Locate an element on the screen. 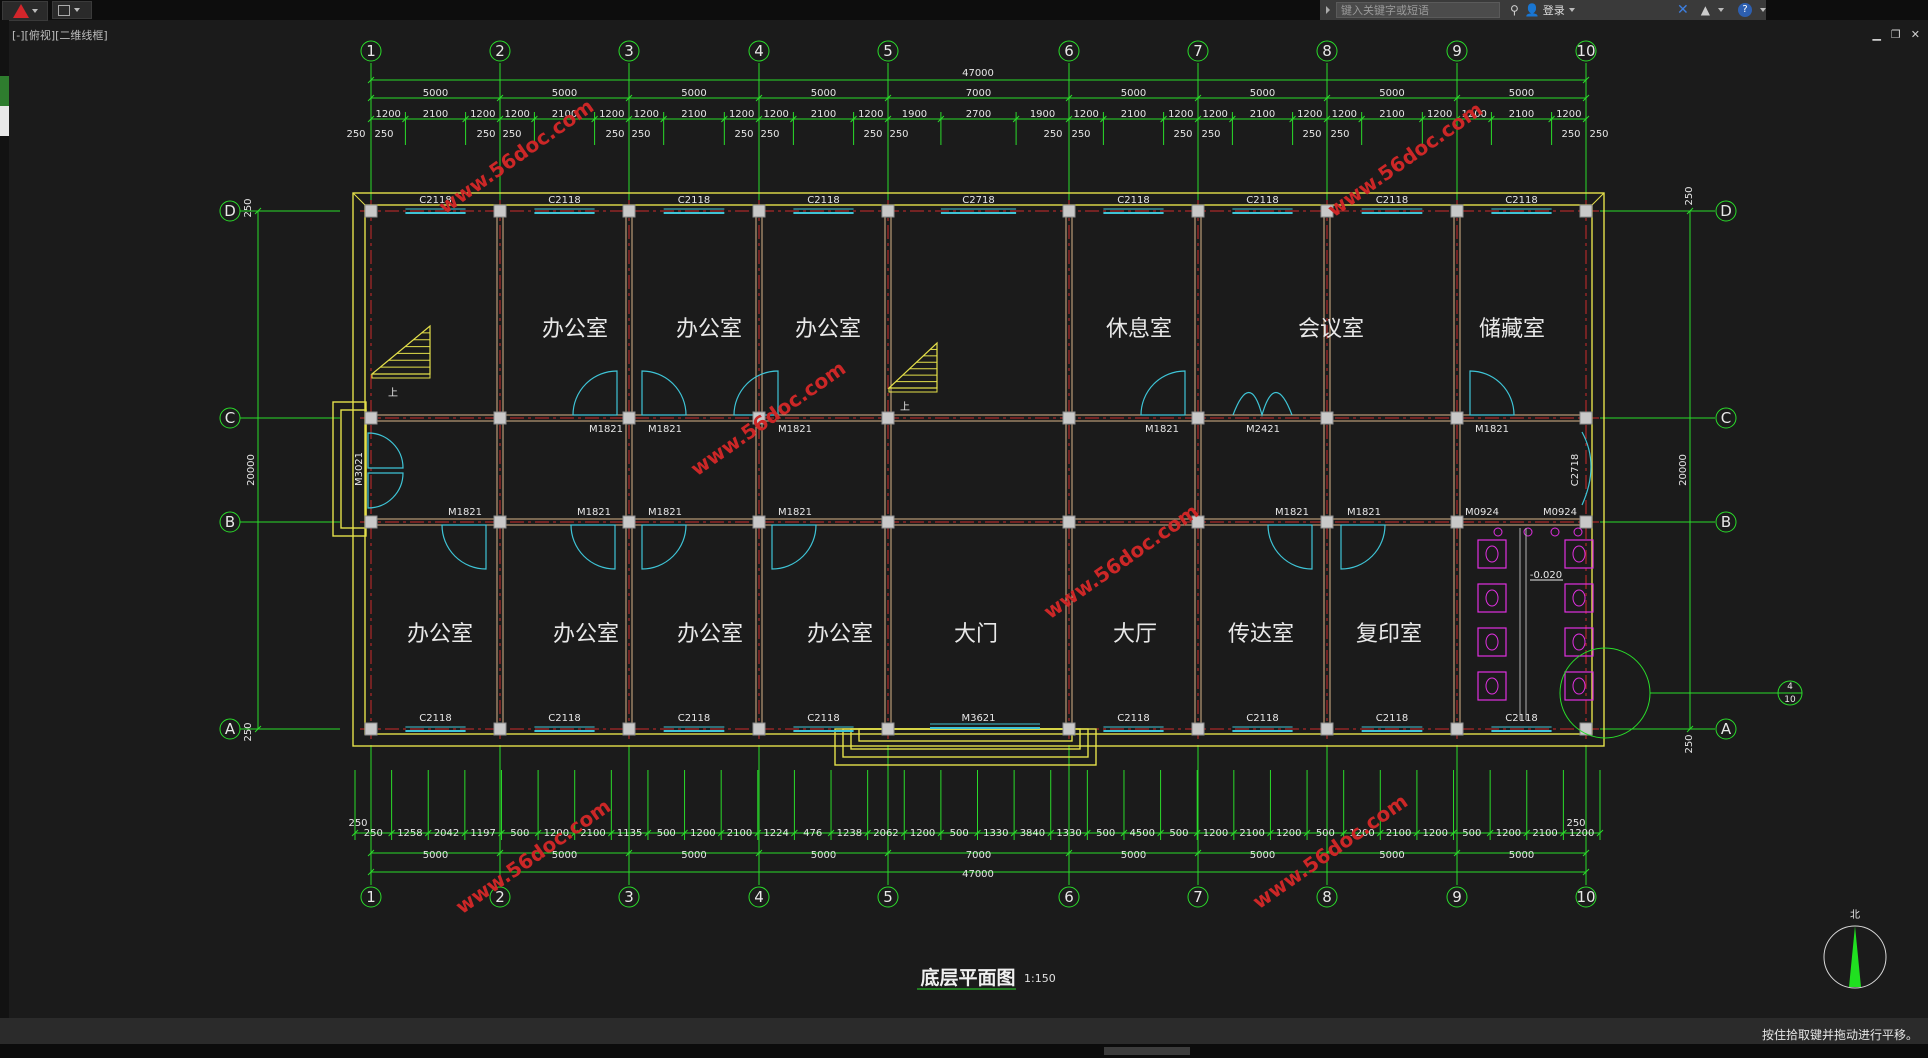  room-label-bottom: 传达室 is located at coordinates (1261, 634).